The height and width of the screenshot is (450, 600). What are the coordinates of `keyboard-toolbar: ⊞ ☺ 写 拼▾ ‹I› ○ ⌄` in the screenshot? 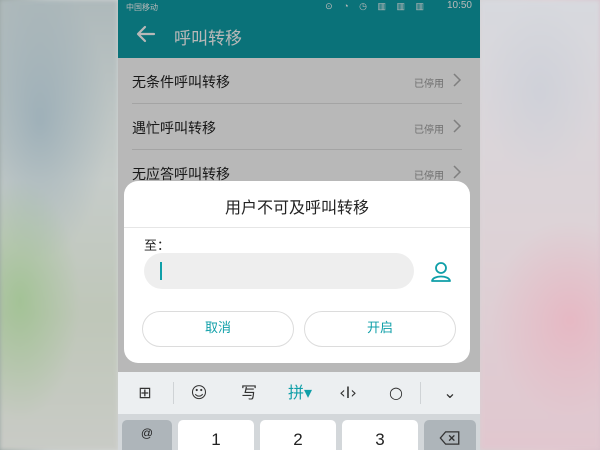 It's located at (299, 393).